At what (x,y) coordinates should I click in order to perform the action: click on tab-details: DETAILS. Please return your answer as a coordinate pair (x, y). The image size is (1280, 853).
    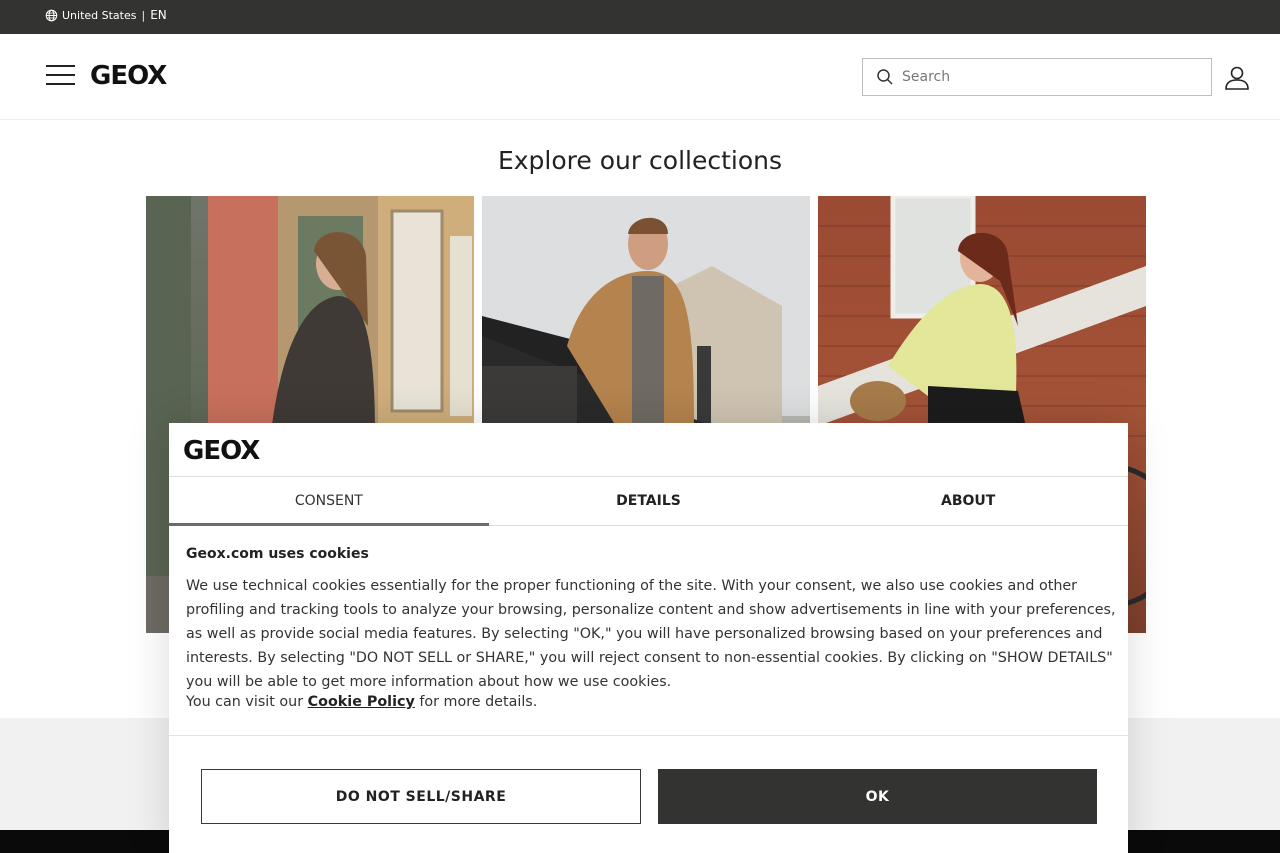
    Looking at the image, I should click on (649, 501).